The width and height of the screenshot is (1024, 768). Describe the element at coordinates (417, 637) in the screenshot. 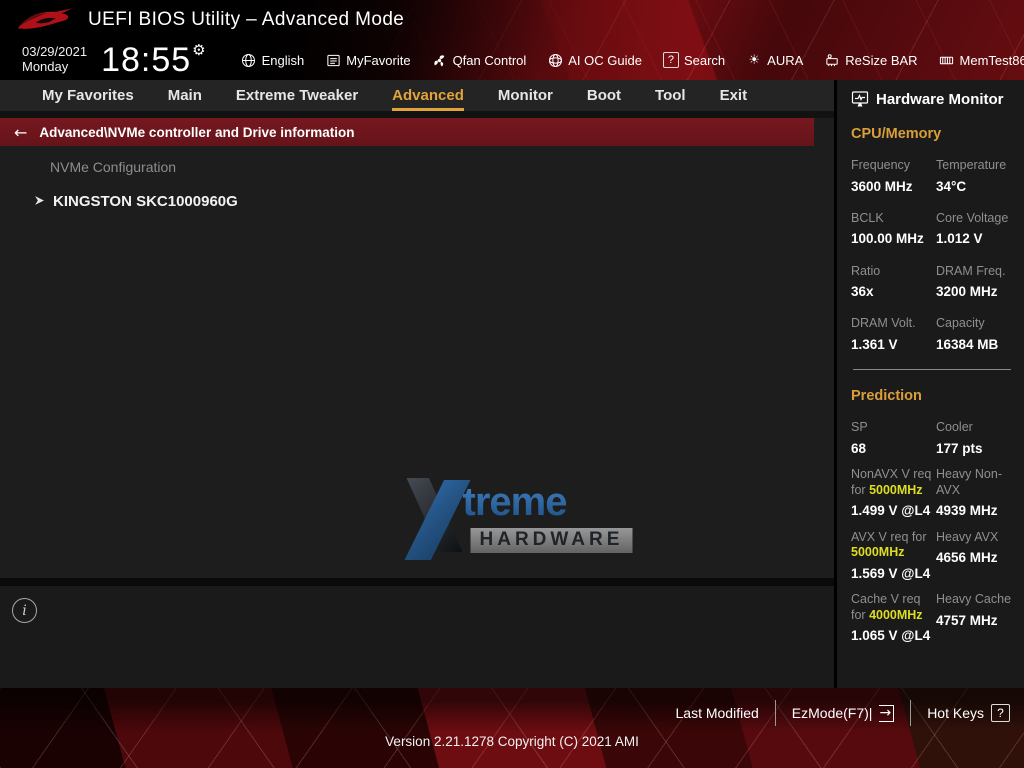

I see `help-info-panel: i` at that location.